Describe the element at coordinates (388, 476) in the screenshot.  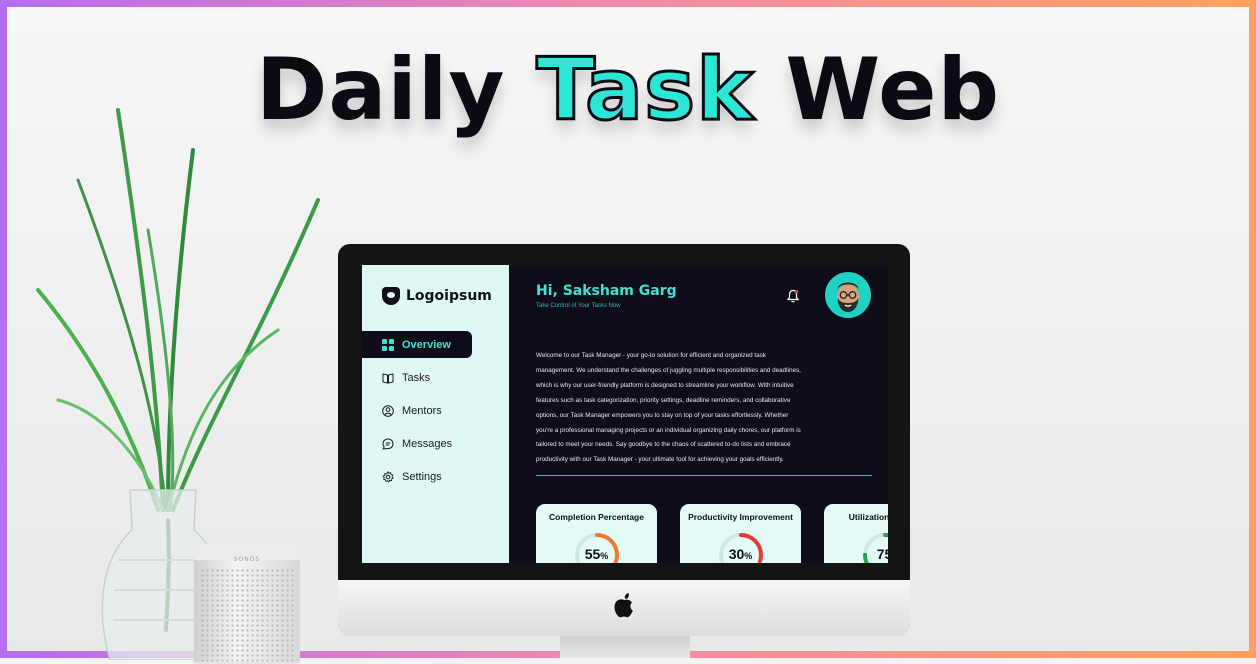
I see `gear-icon` at that location.